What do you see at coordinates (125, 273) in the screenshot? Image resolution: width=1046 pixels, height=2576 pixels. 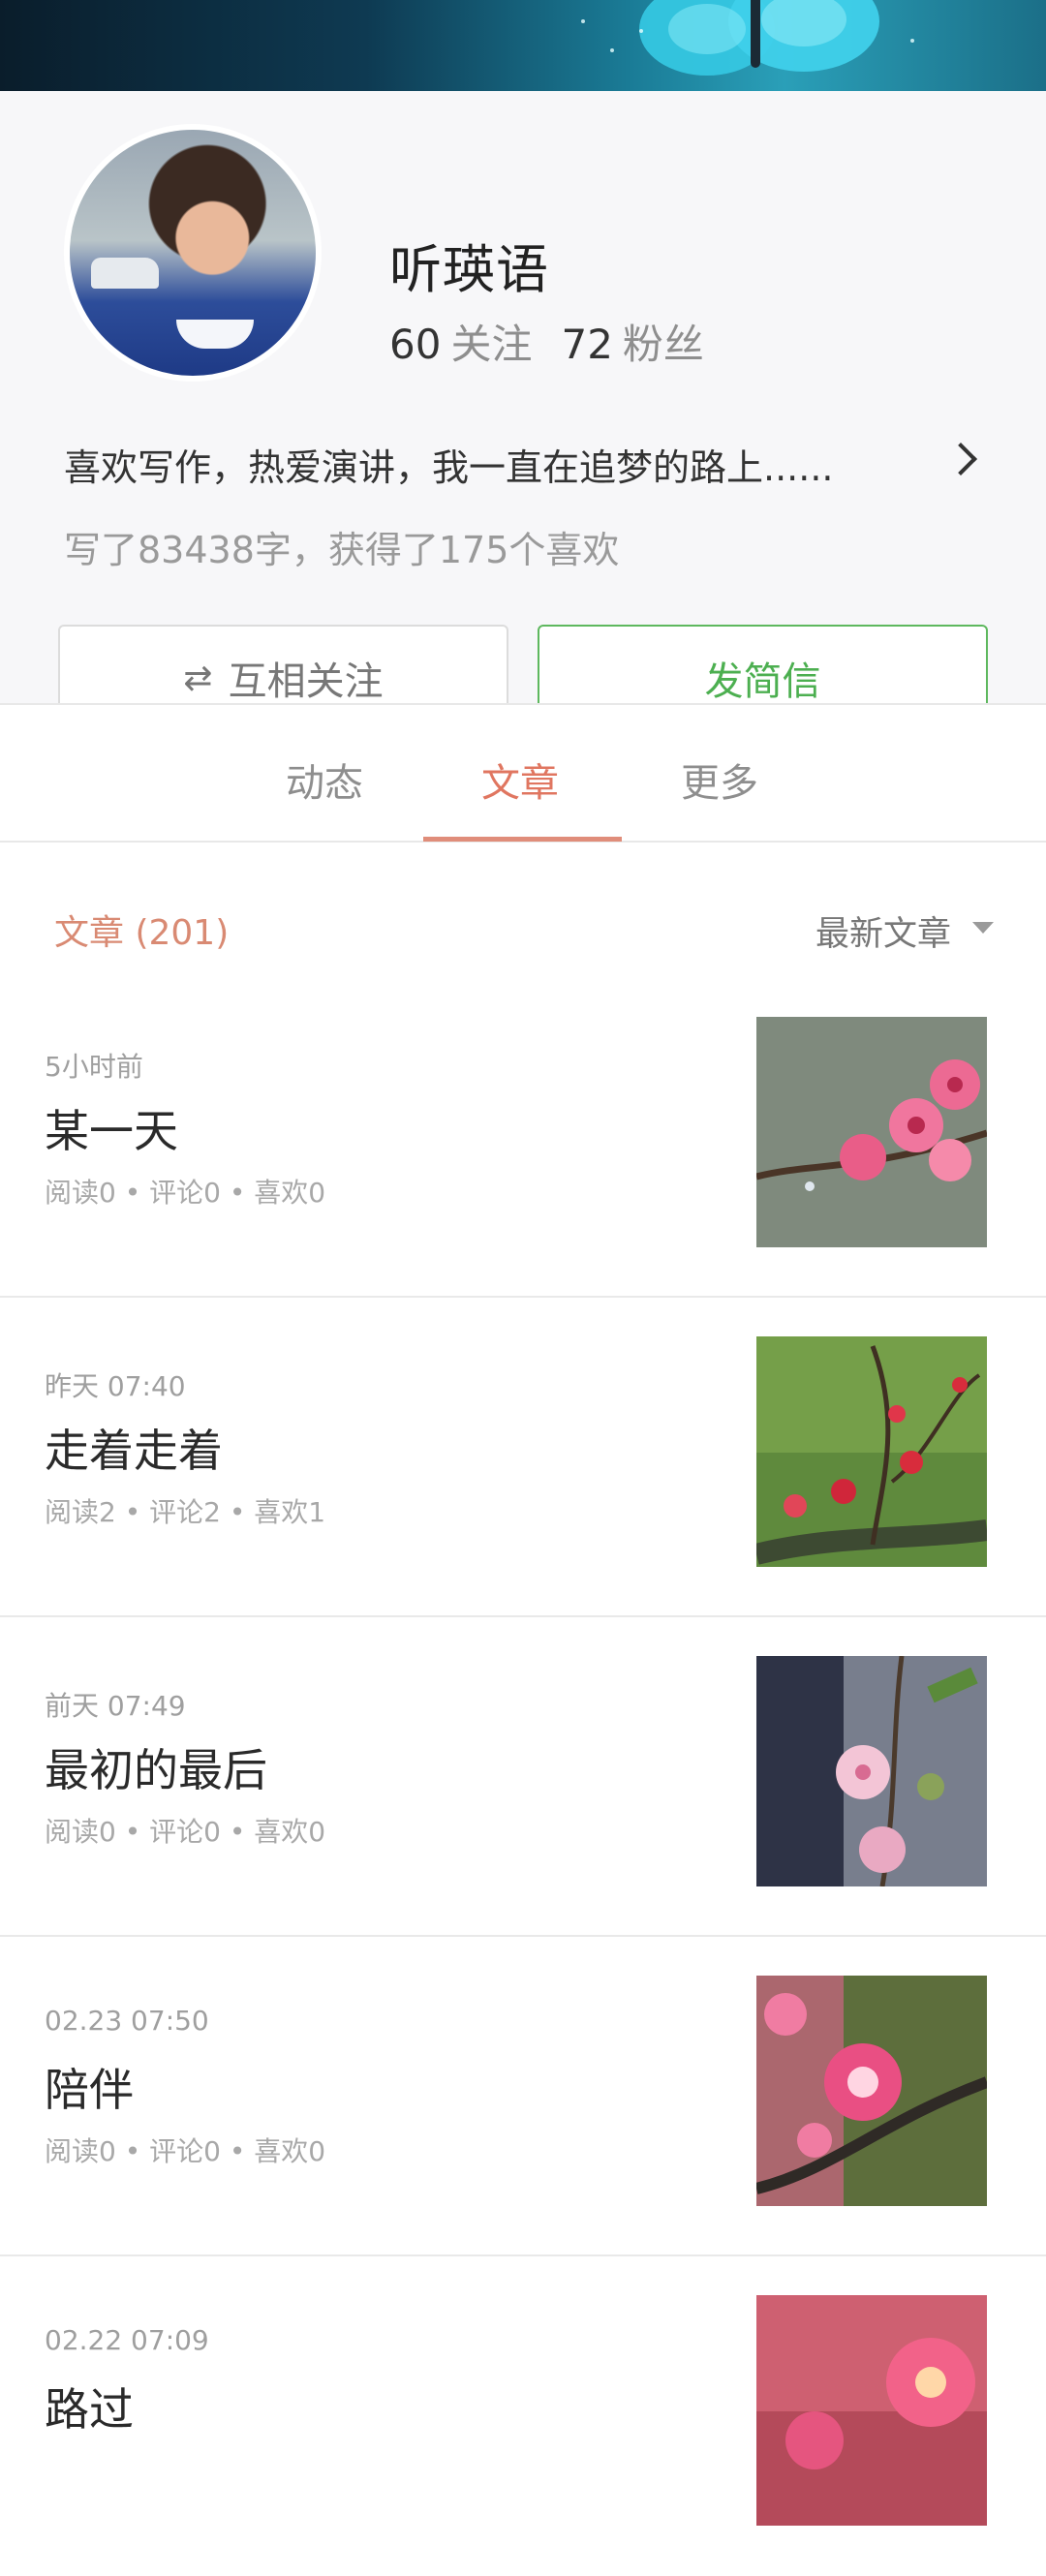 I see `avatar-background-car` at bounding box center [125, 273].